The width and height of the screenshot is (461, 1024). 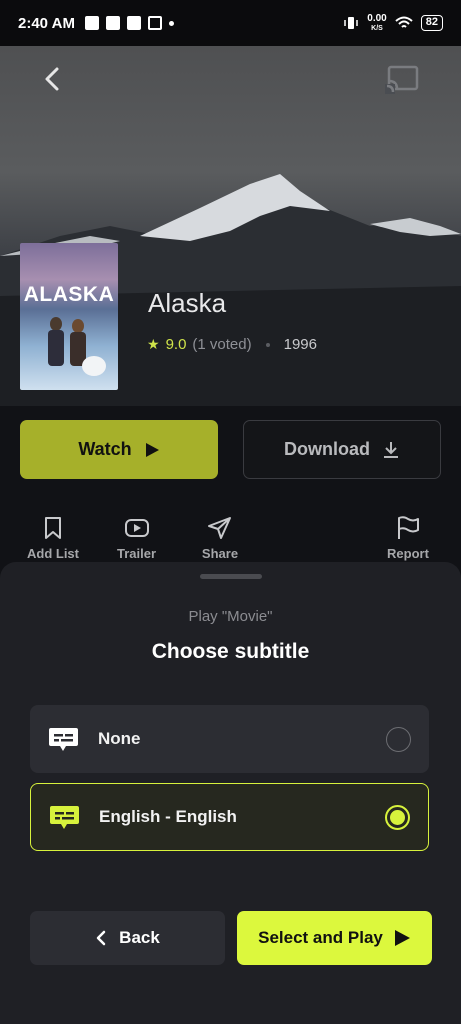 I want to click on video-icon, so click(x=136, y=528).